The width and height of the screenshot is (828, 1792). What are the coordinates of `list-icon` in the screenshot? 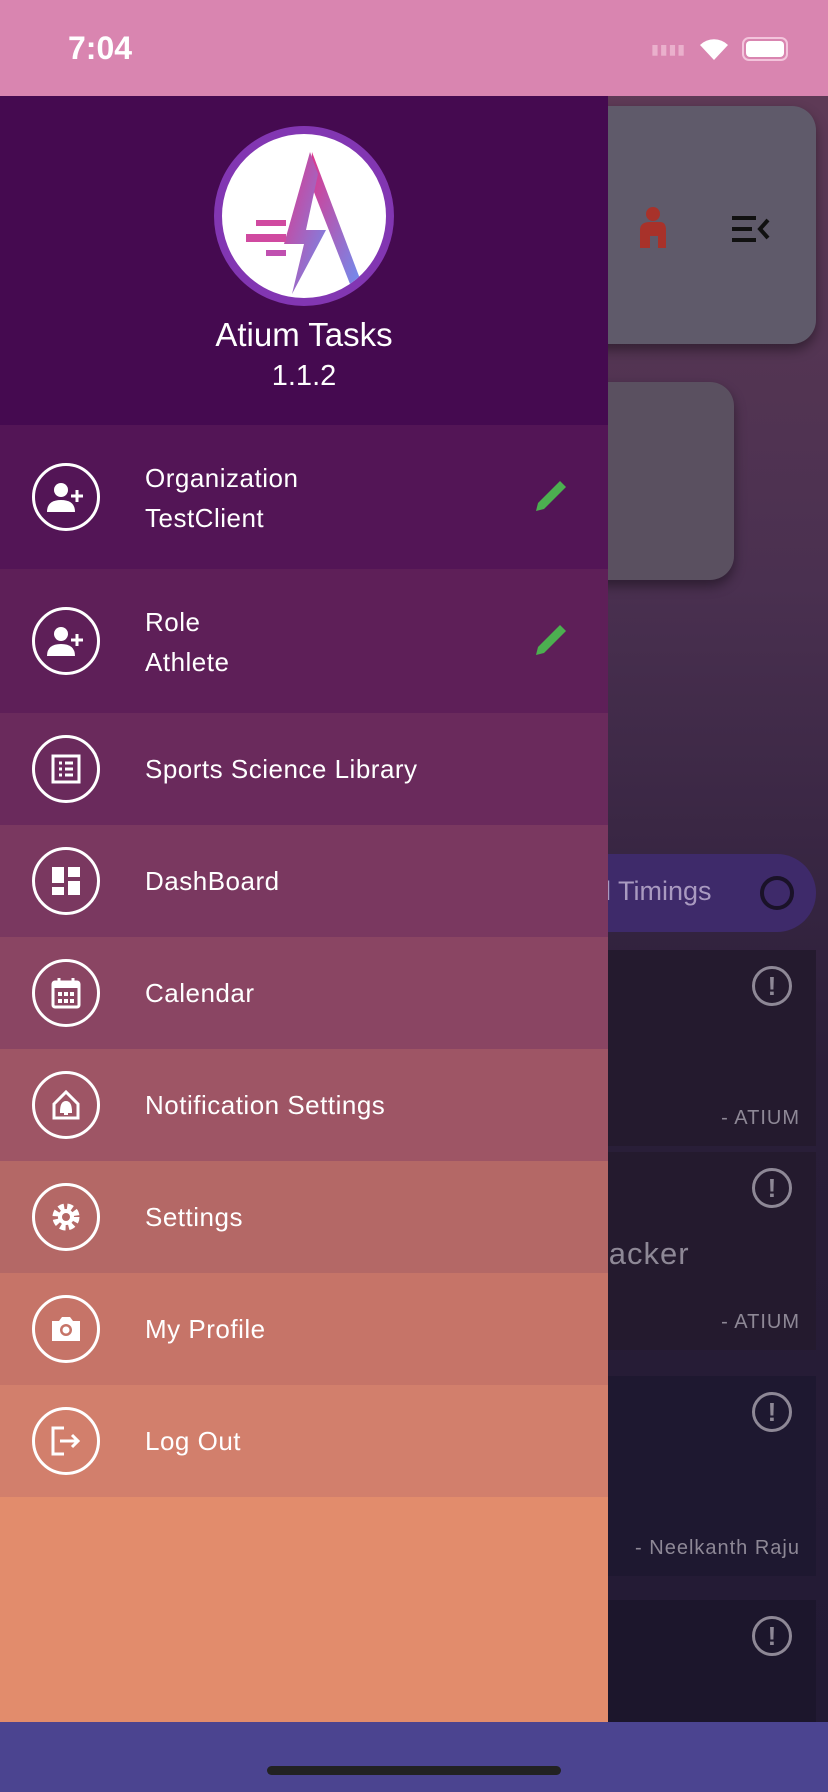 It's located at (66, 769).